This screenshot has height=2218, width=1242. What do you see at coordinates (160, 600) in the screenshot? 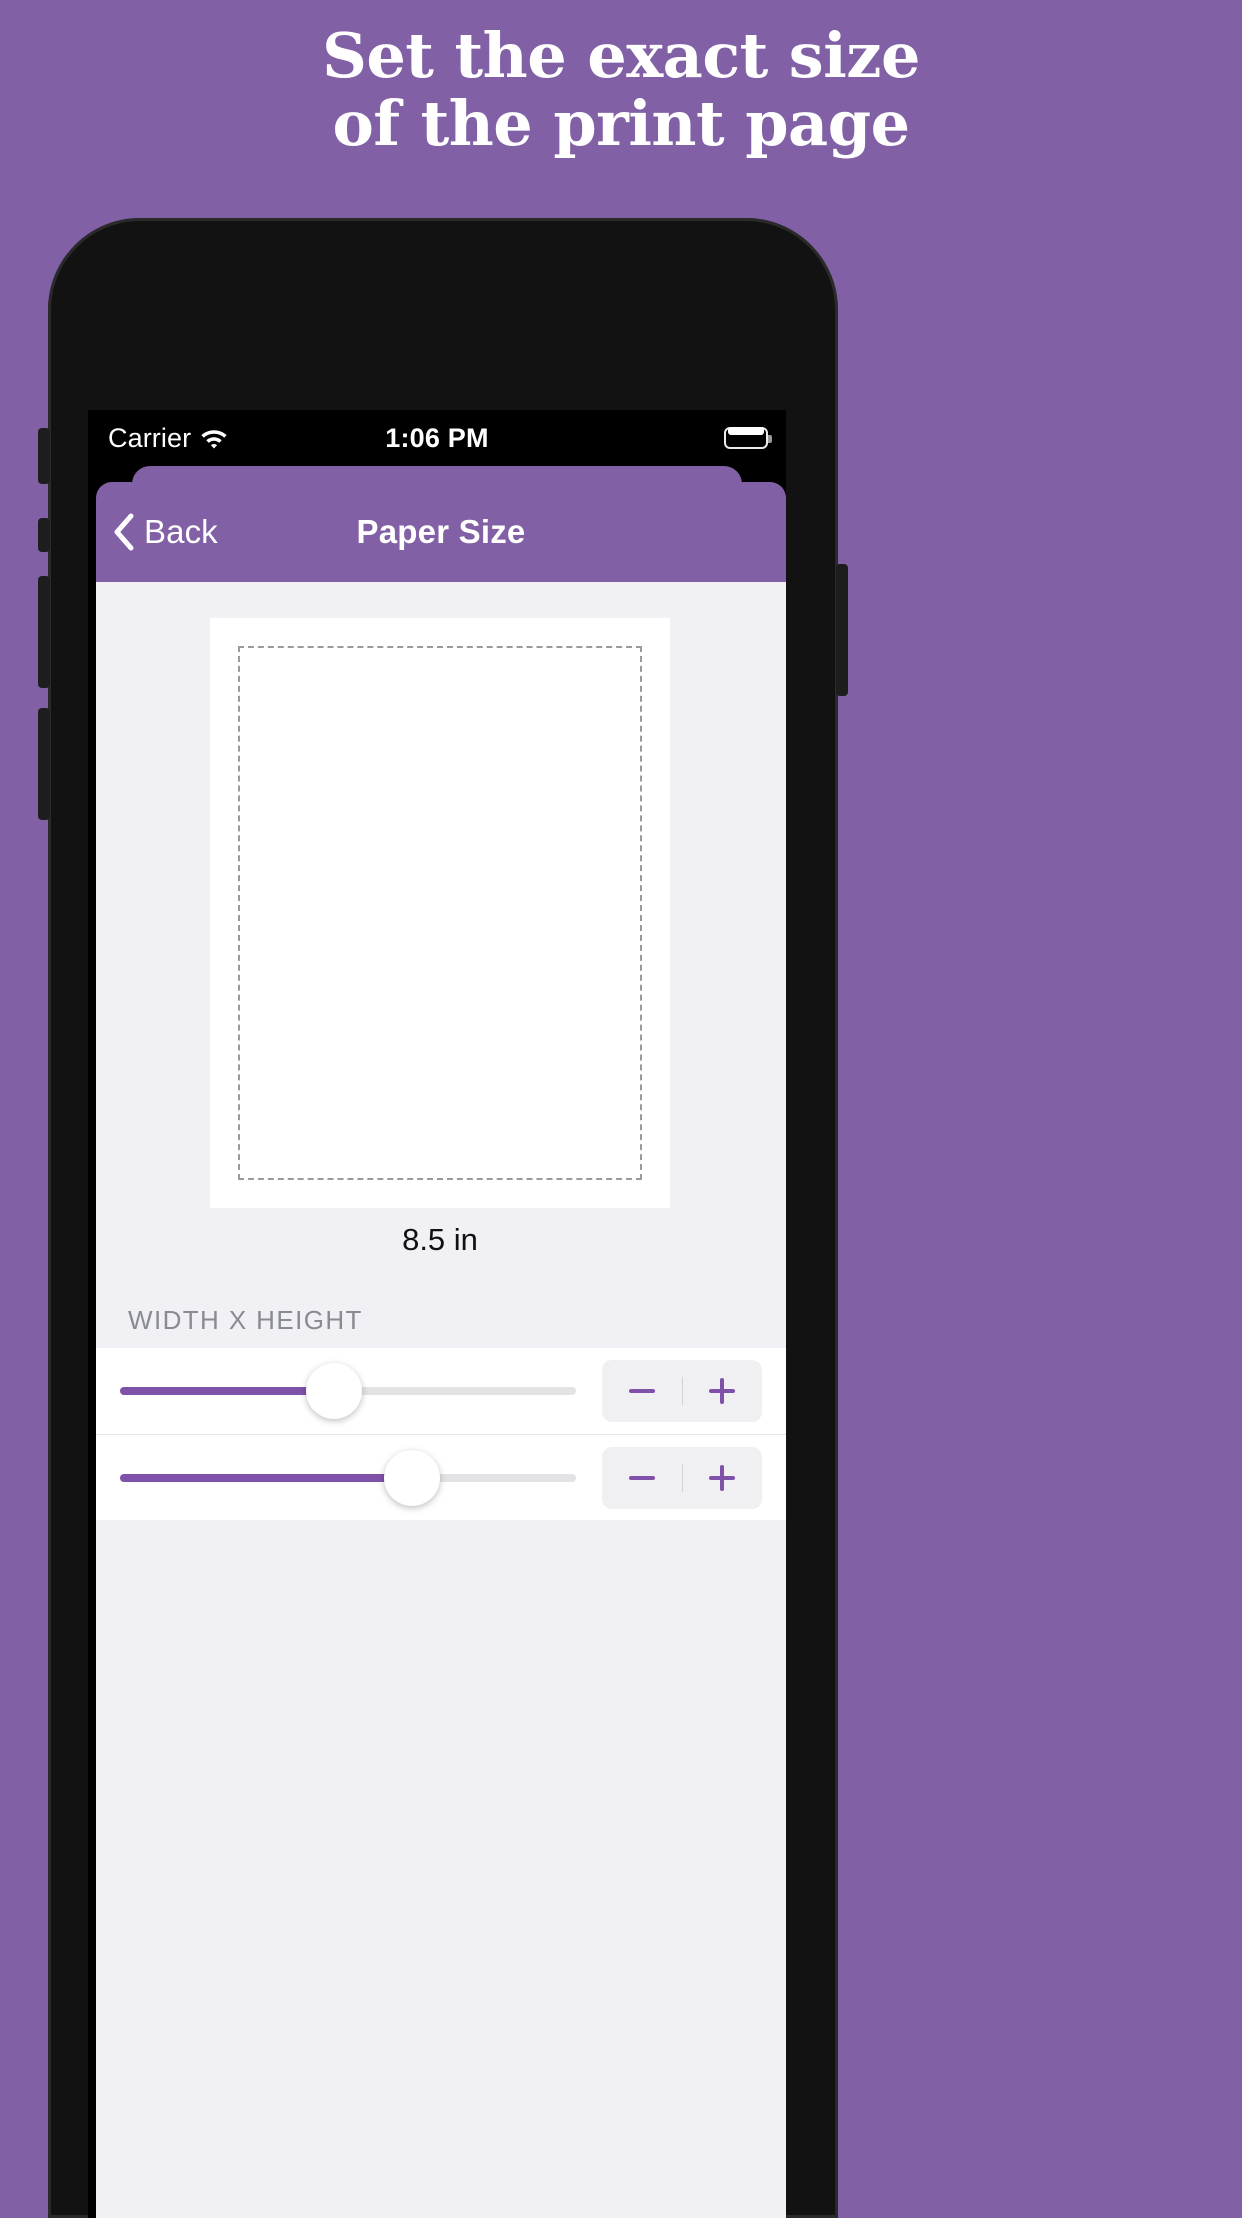
I see `paper-height-label: 11 in` at bounding box center [160, 600].